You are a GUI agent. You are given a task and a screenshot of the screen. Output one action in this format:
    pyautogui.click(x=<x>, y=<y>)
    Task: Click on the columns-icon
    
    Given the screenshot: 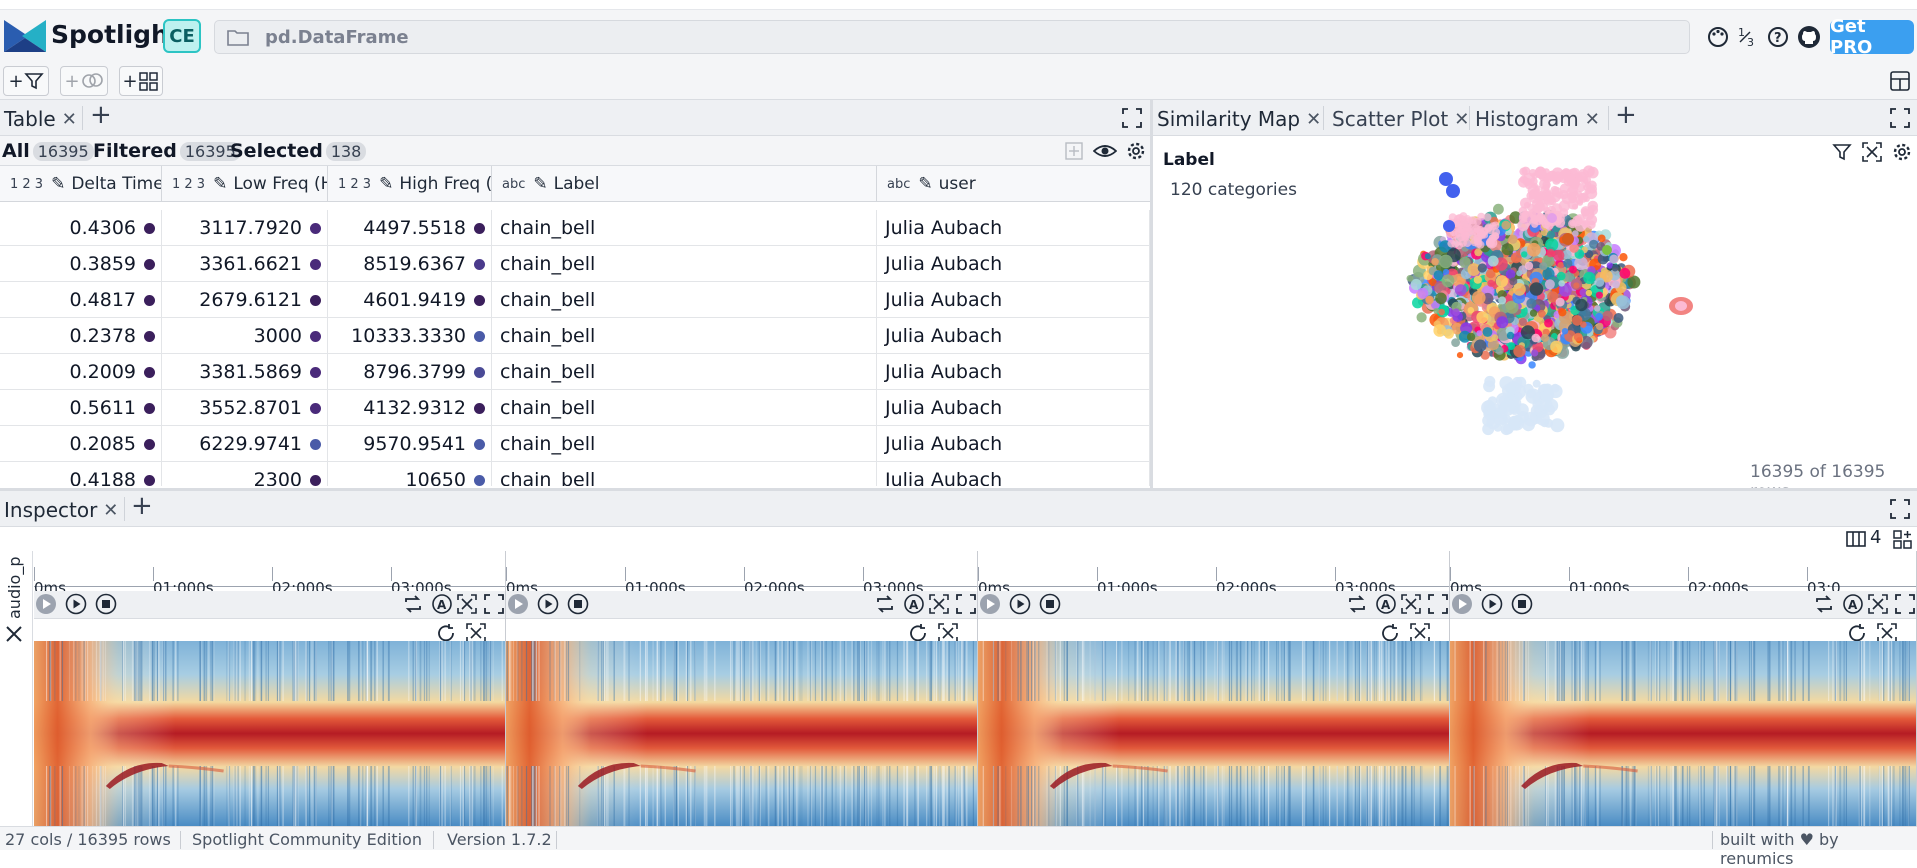 What is the action you would take?
    pyautogui.click(x=1856, y=539)
    